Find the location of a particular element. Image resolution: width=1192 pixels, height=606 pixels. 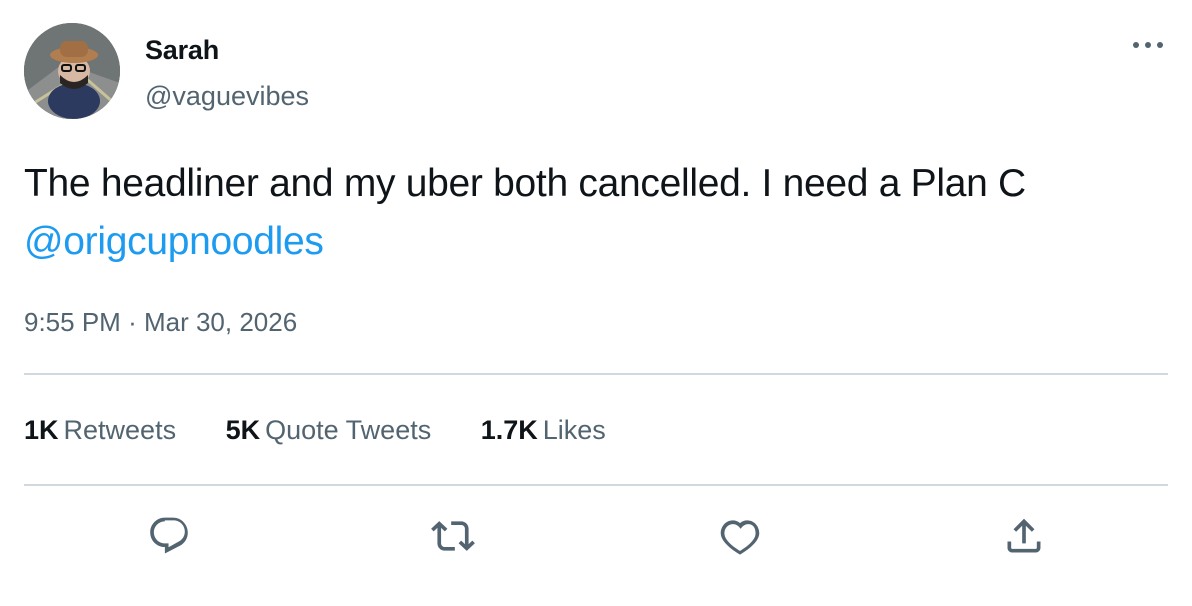

mention-link: @origcupnoodles is located at coordinates (174, 241).